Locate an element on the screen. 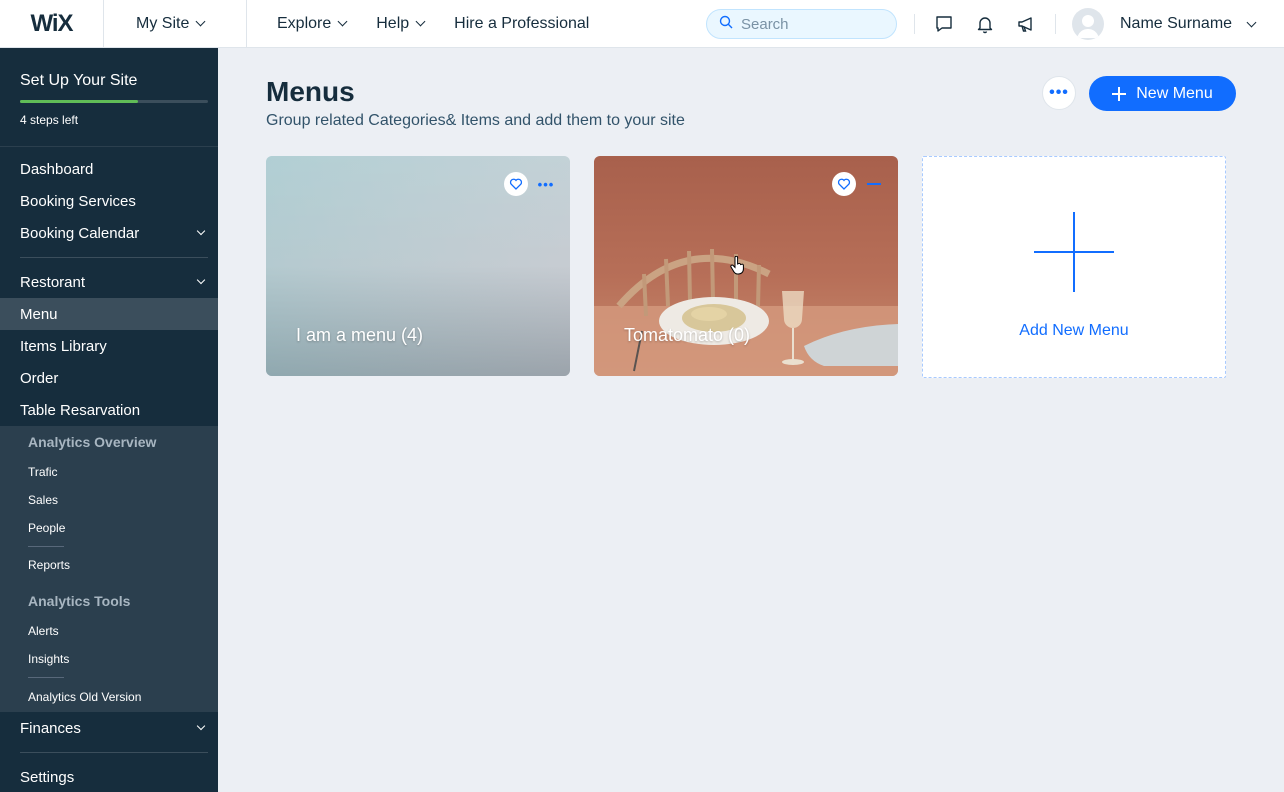 The image size is (1284, 792). megaphone-icon is located at coordinates (1026, 24).